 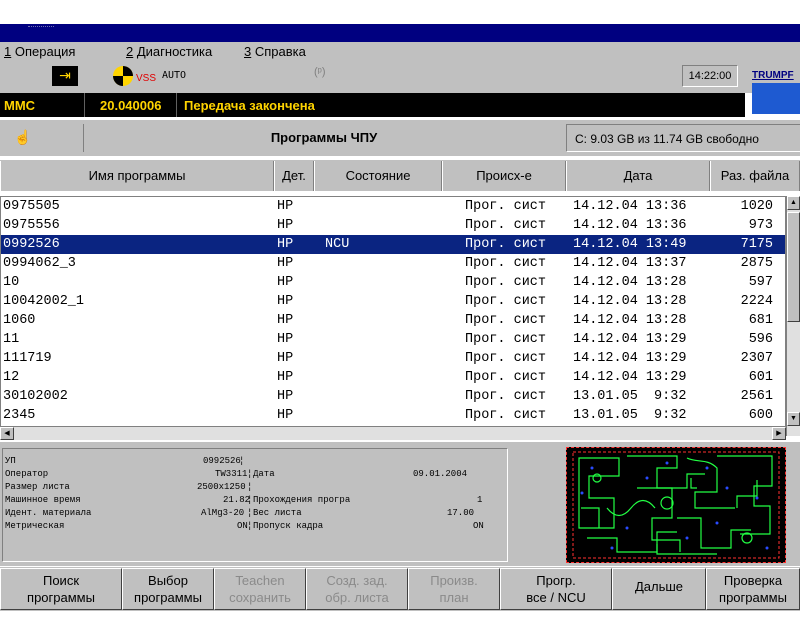 What do you see at coordinates (393, 320) in the screenshot?
I see `table-row: 1060 HP Прог. сист 14.12.04 13:28 681` at bounding box center [393, 320].